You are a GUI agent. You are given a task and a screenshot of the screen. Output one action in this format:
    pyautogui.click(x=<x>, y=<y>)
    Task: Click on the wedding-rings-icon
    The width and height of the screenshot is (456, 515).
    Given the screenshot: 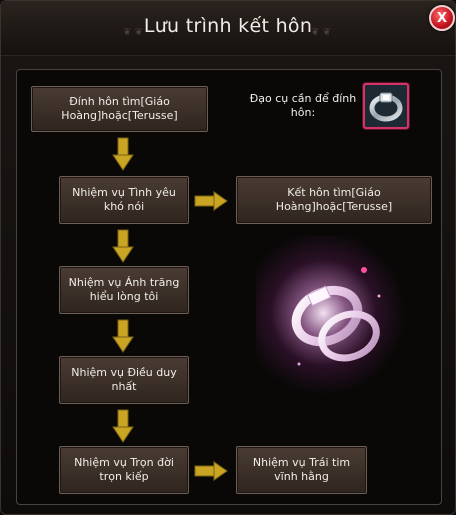 What is the action you would take?
    pyautogui.click(x=336, y=316)
    